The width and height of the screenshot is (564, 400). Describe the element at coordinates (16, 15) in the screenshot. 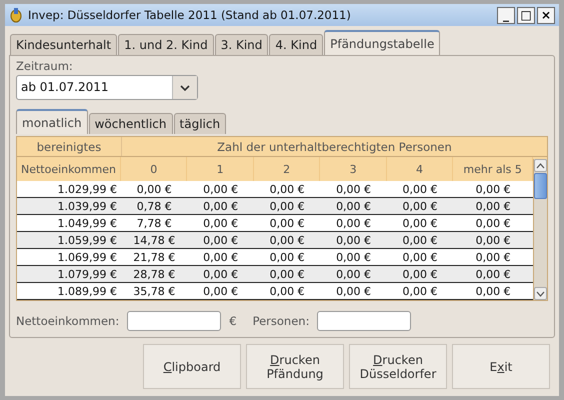

I see `app-icon` at that location.